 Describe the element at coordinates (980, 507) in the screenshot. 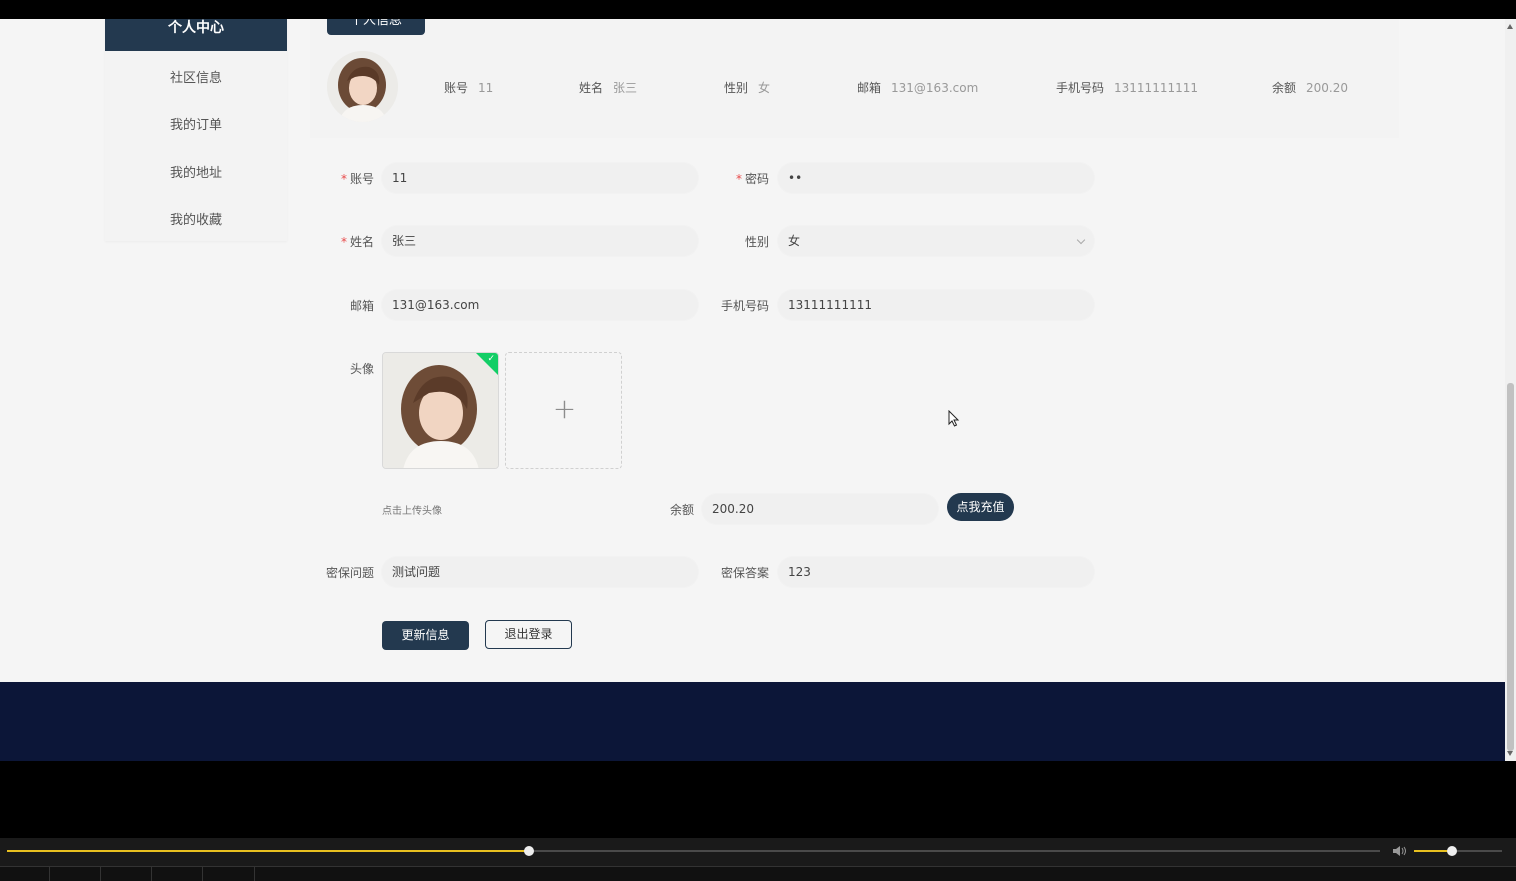

I see `recharge-button: 点我充值` at that location.